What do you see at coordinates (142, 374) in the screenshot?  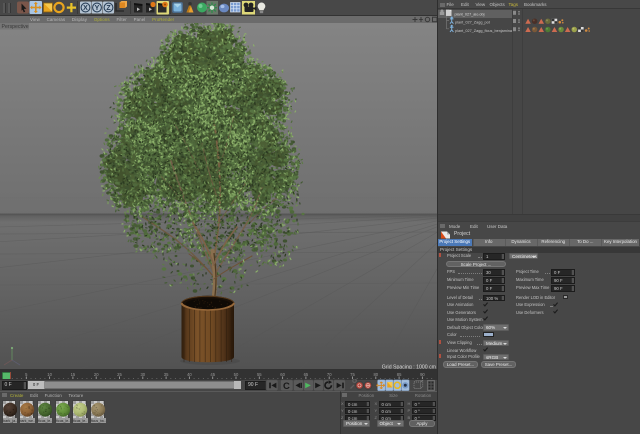 I see `svg-text: 30` at bounding box center [142, 374].